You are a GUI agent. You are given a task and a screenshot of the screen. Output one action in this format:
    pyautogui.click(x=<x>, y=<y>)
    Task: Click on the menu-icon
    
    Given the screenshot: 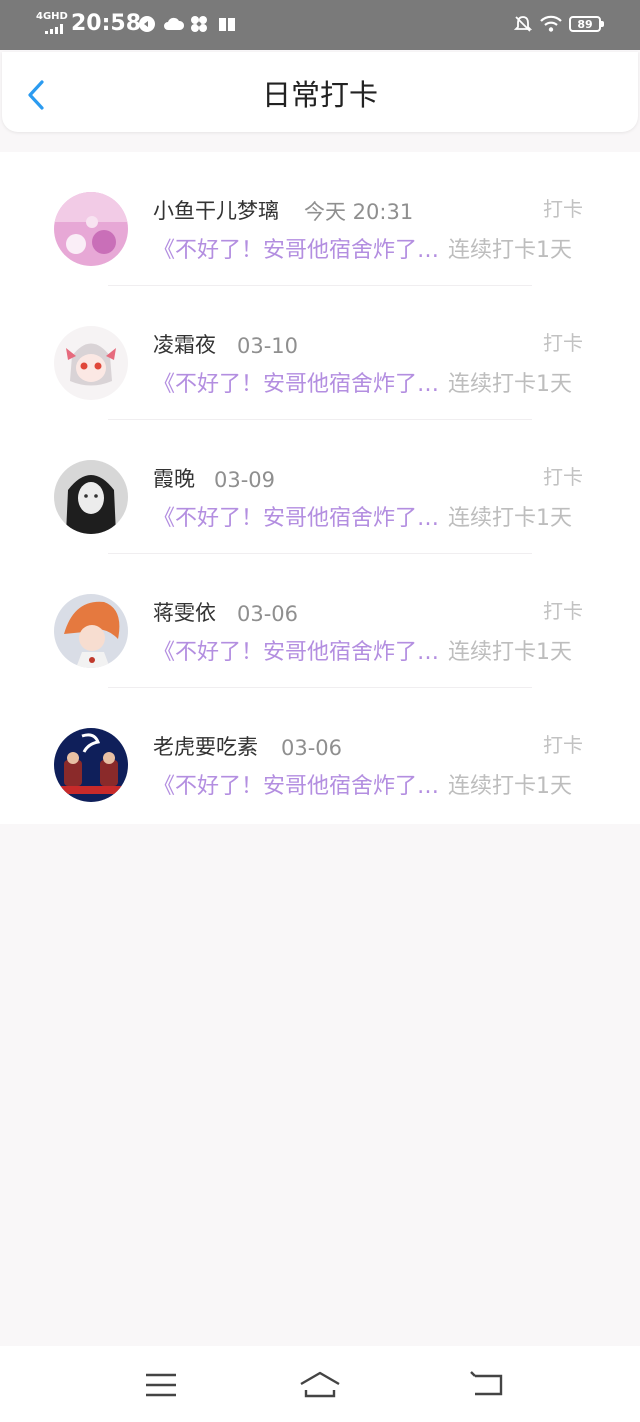 What is the action you would take?
    pyautogui.click(x=161, y=1385)
    